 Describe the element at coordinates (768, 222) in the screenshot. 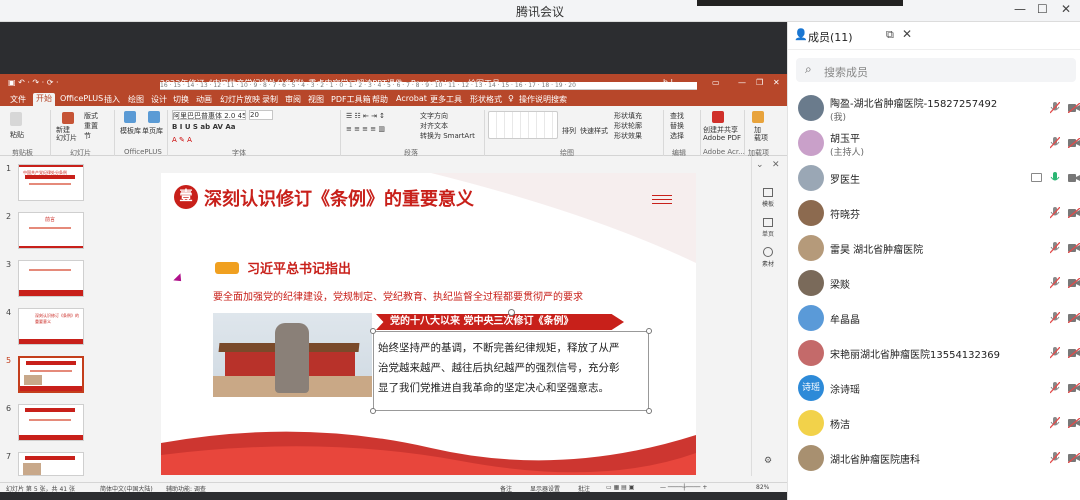

I see `single-page-pane-icon` at that location.